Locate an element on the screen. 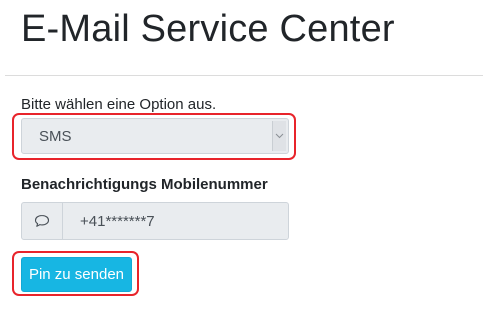  speech-bubble-icon is located at coordinates (42, 220).